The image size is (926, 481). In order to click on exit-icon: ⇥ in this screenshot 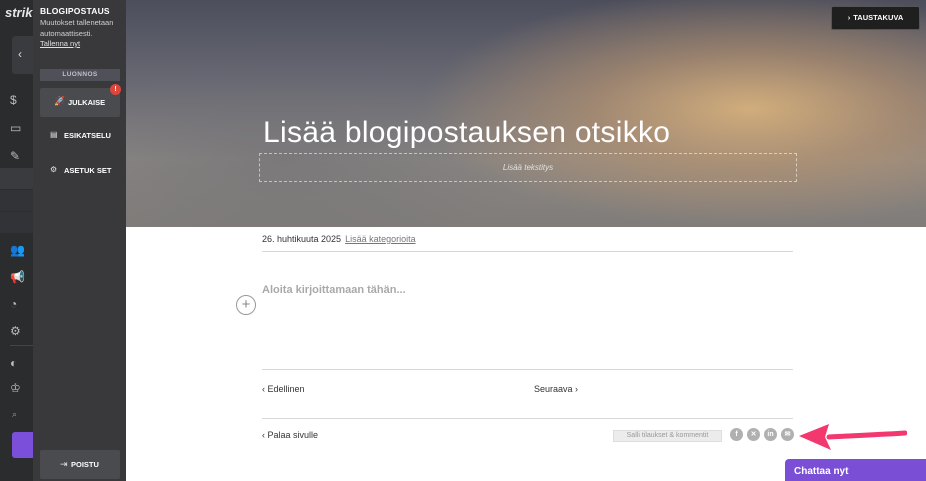, I will do `click(64, 464)`.